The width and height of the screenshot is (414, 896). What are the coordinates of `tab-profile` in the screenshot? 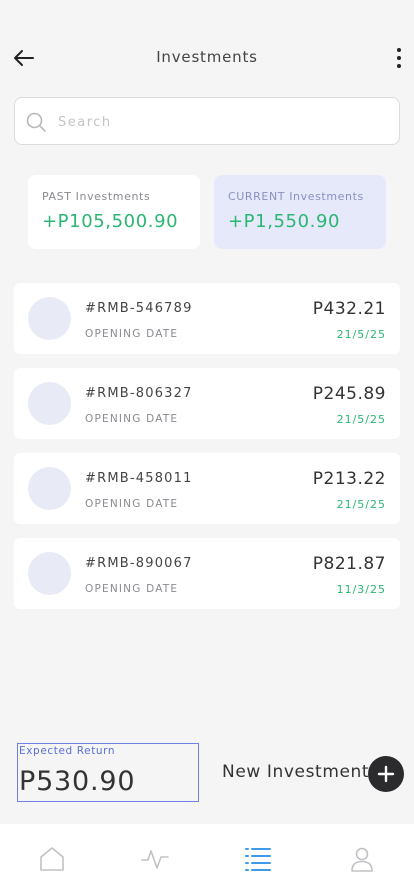 It's located at (362, 859).